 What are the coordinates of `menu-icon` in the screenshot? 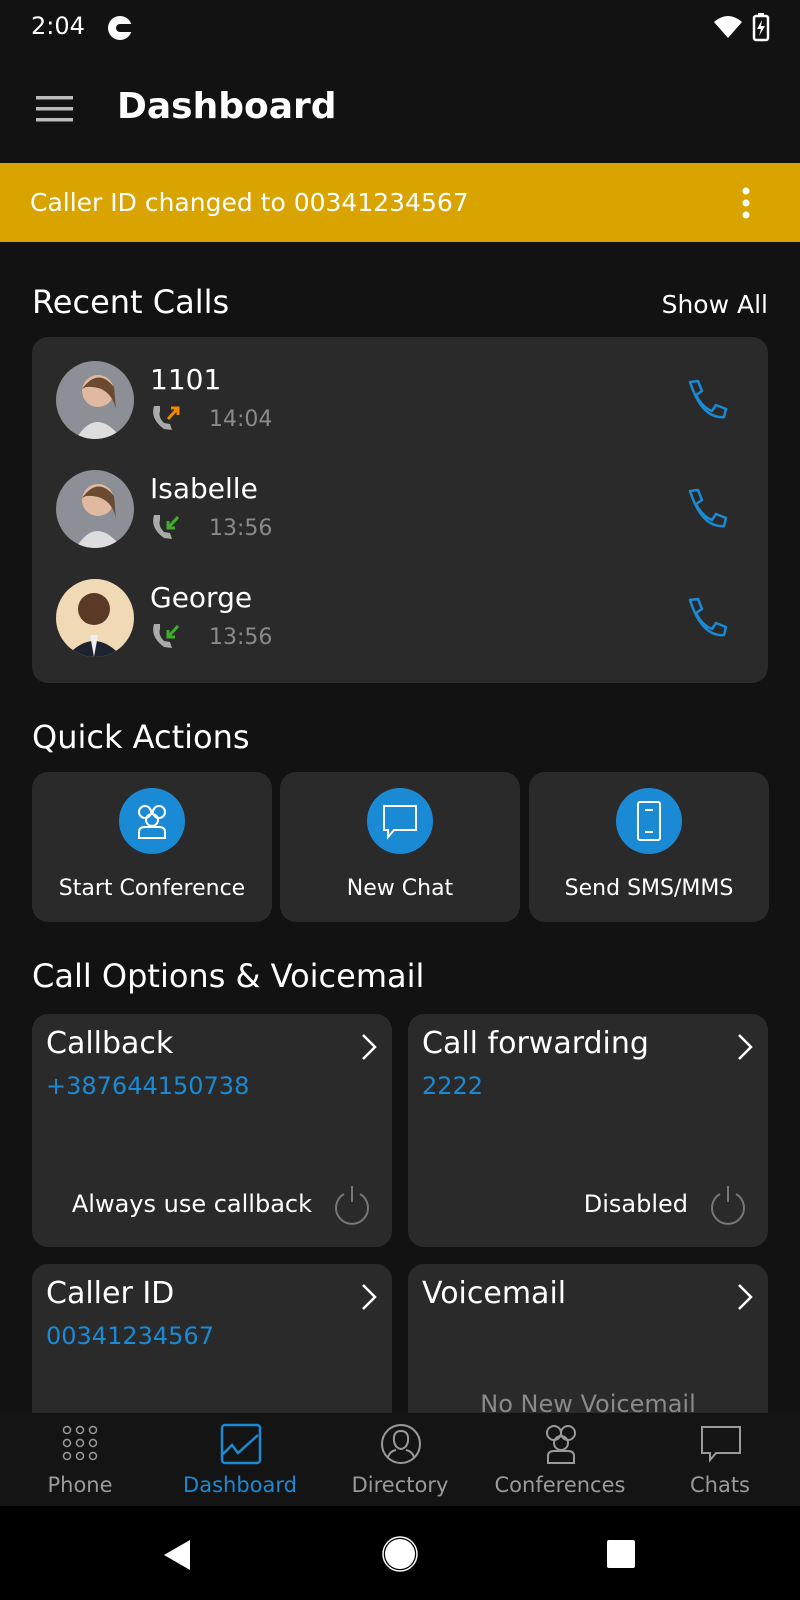 It's located at (54, 109).